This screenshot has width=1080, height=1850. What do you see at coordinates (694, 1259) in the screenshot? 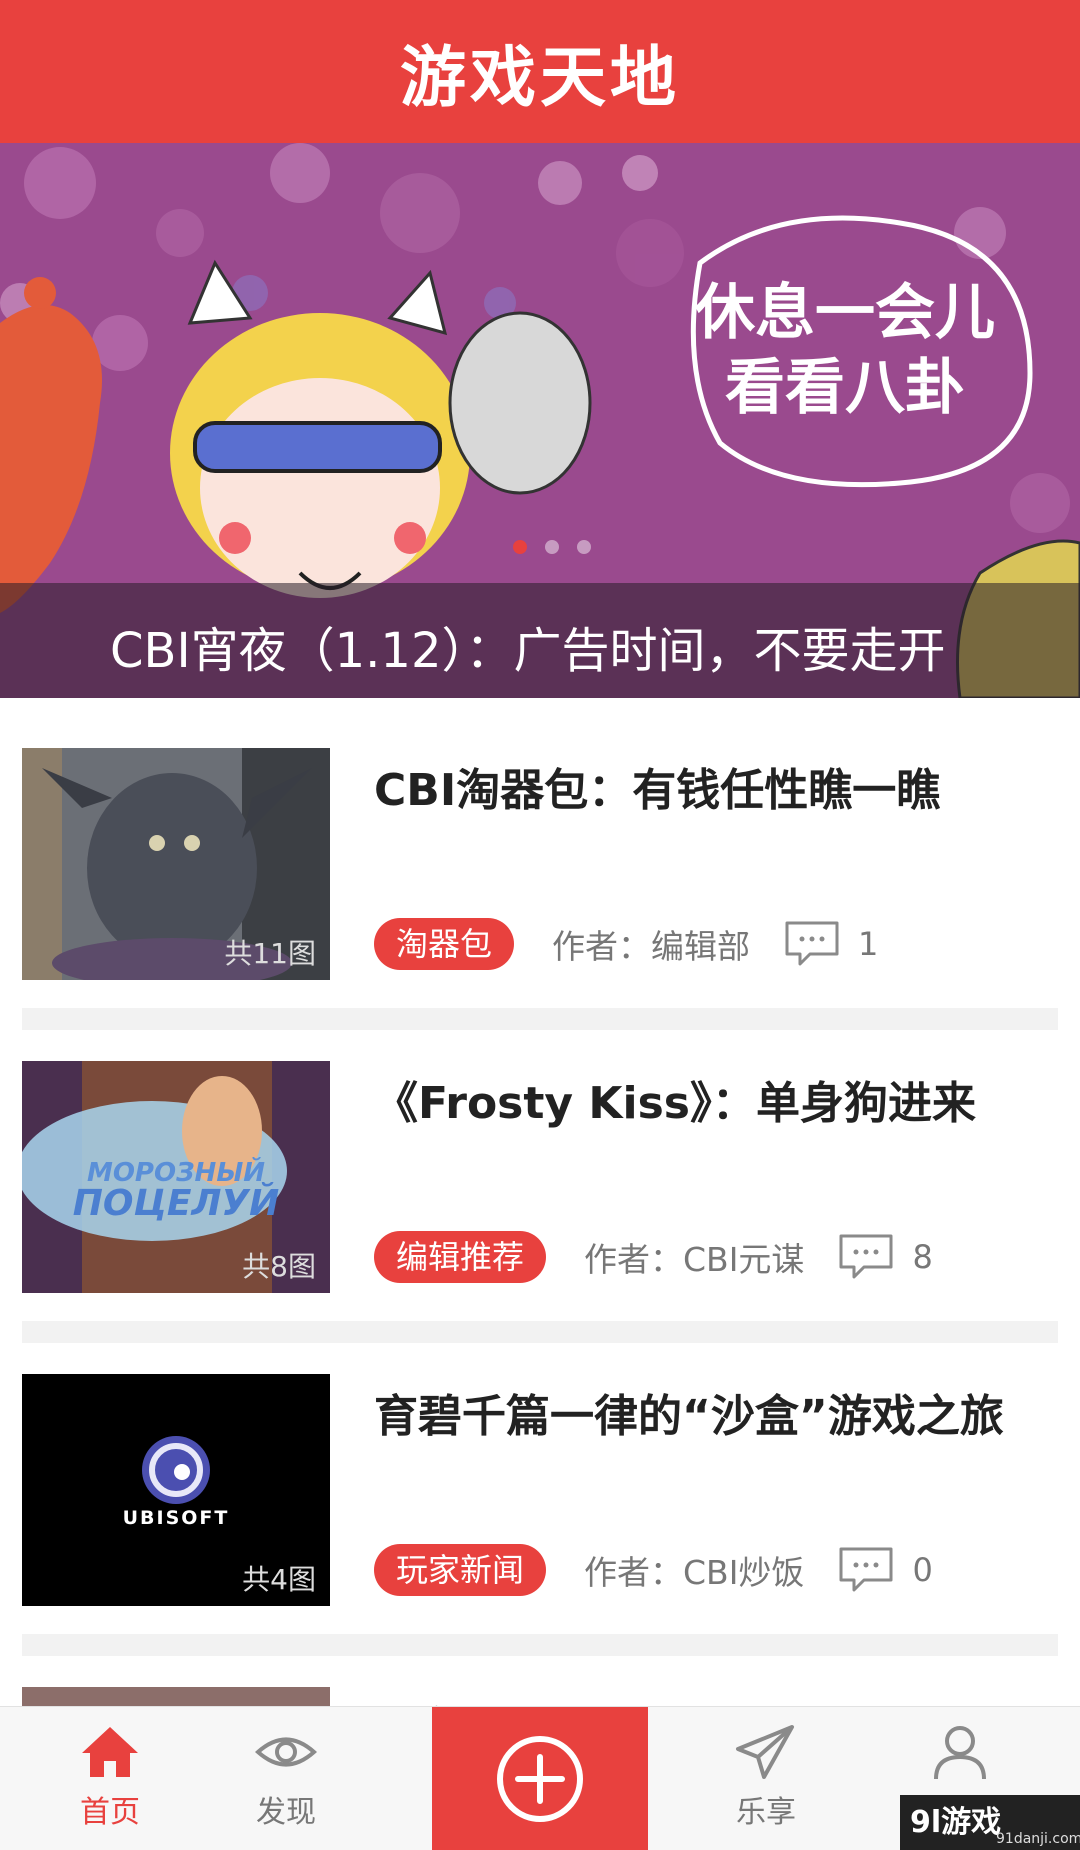
I see `article-author: 作者：CBI元谋` at bounding box center [694, 1259].